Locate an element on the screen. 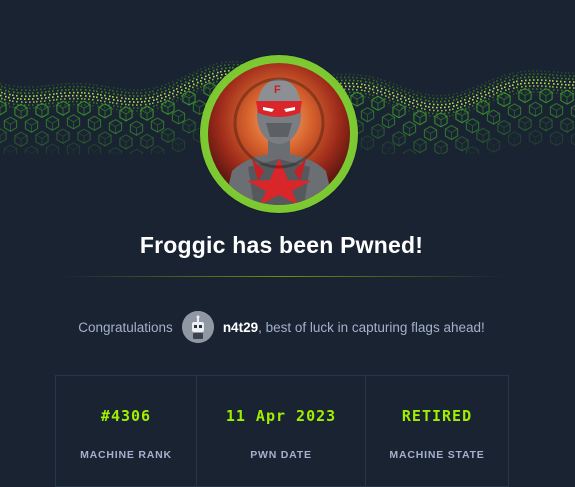  divider is located at coordinates (282, 276).